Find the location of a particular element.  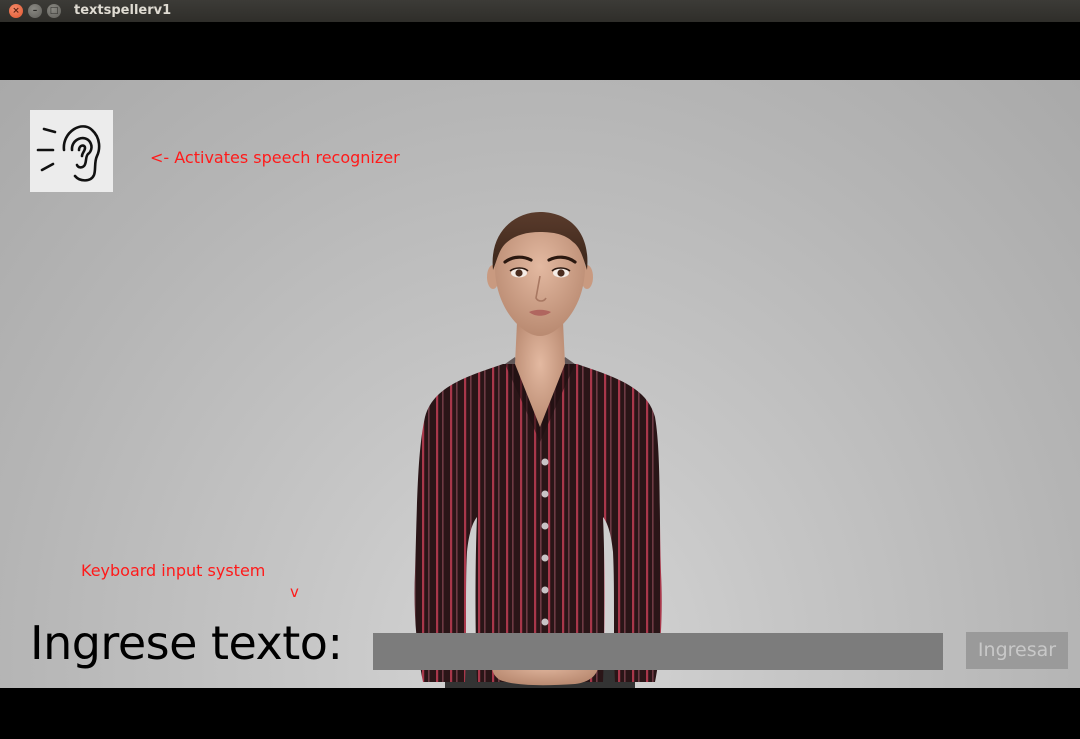

letterbox-bottom is located at coordinates (540, 713).